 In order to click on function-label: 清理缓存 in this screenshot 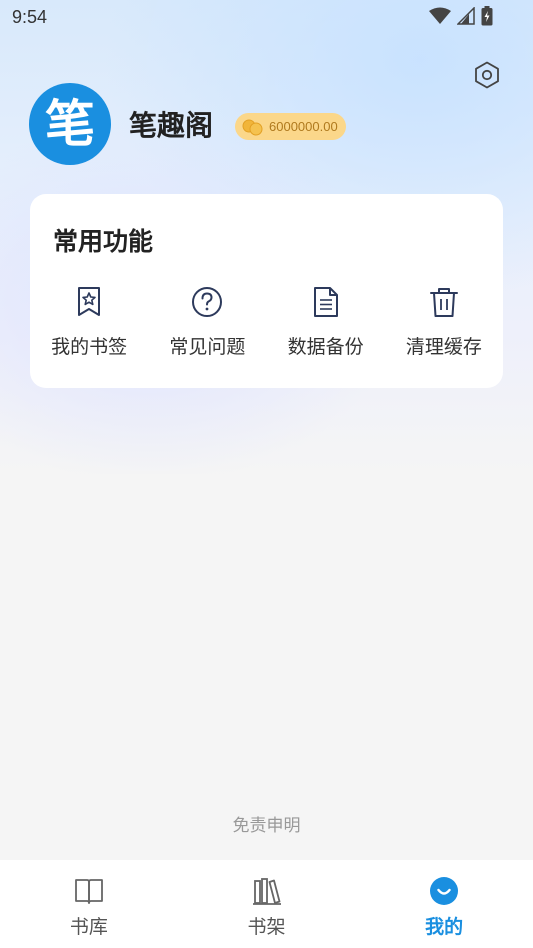, I will do `click(443, 347)`.